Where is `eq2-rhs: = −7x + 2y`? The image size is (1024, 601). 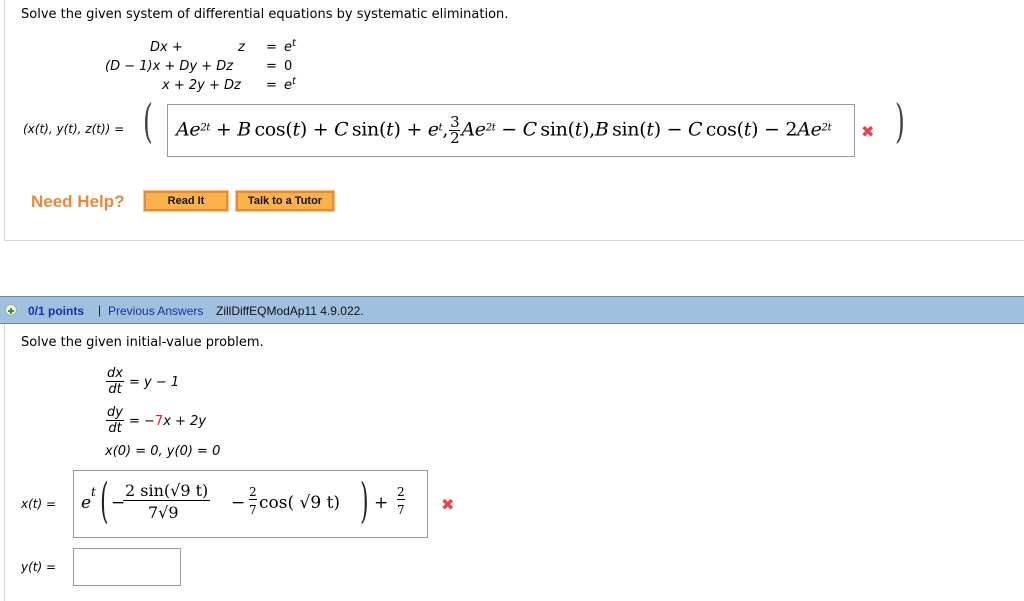
eq2-rhs: = −7x + 2y is located at coordinates (168, 421).